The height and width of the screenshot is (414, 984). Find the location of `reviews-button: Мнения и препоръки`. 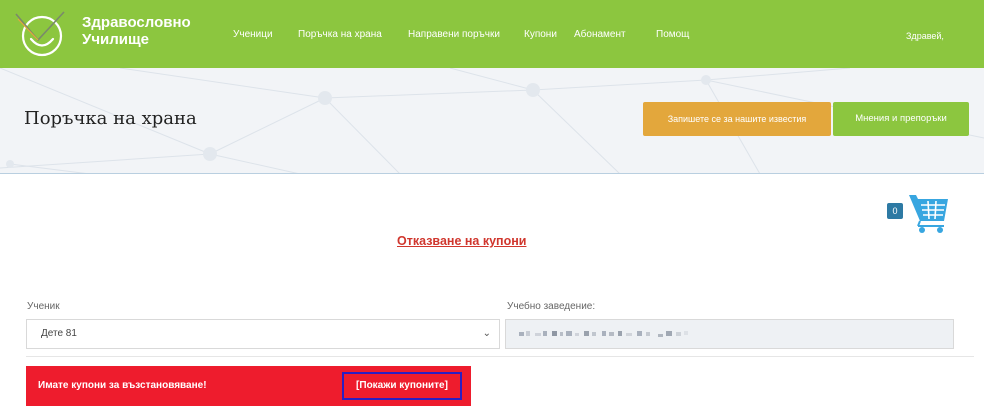

reviews-button: Мнения и препоръки is located at coordinates (901, 119).